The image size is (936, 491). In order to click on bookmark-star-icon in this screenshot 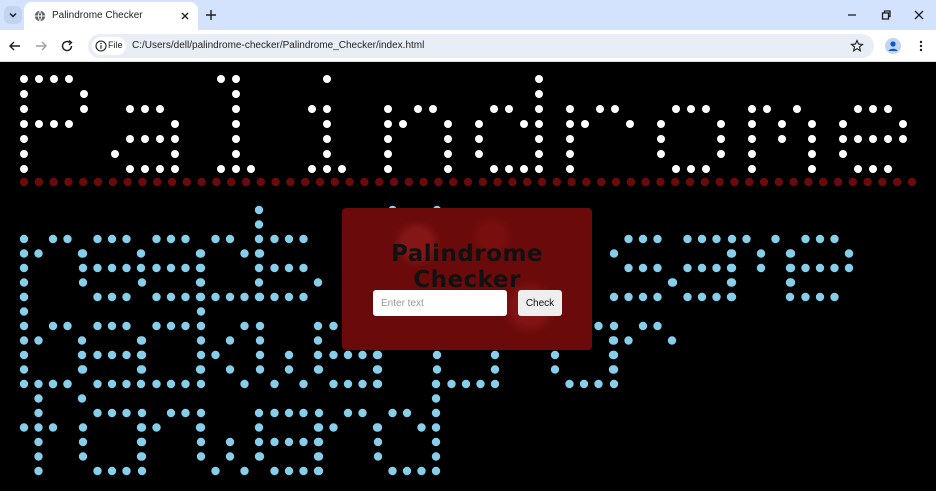, I will do `click(857, 46)`.